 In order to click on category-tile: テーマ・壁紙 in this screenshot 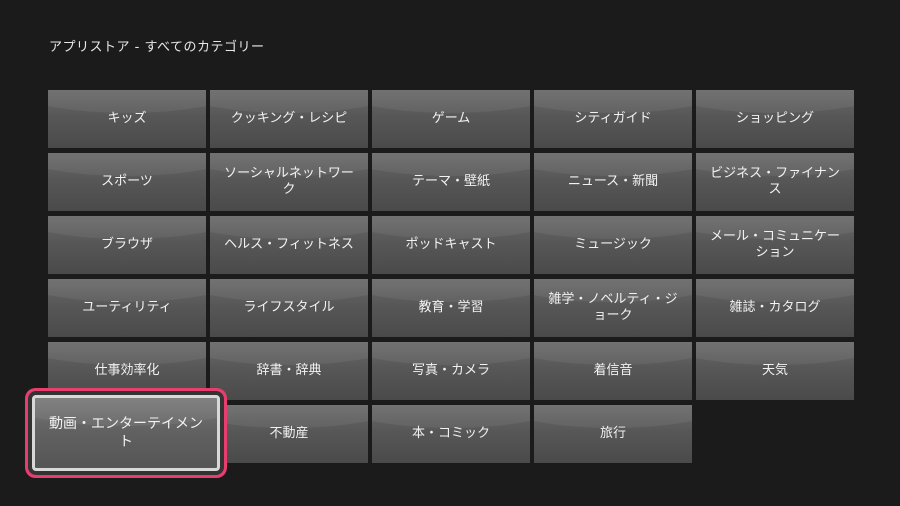, I will do `click(451, 182)`.